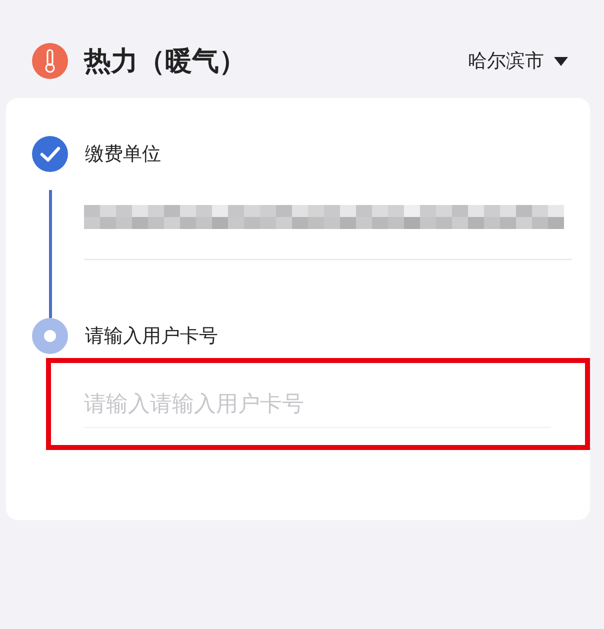 The image size is (604, 629). I want to click on step-label: 缴费单位, so click(123, 154).